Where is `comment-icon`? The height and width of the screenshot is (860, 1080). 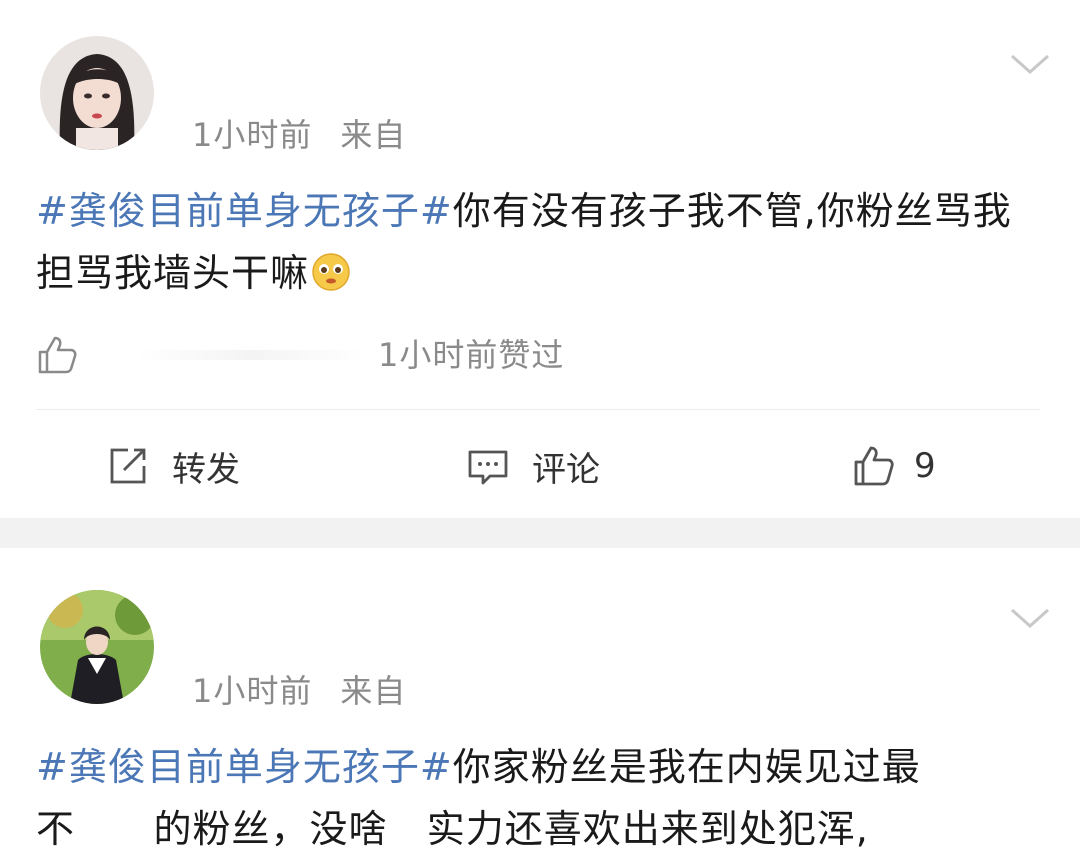 comment-icon is located at coordinates (488, 467).